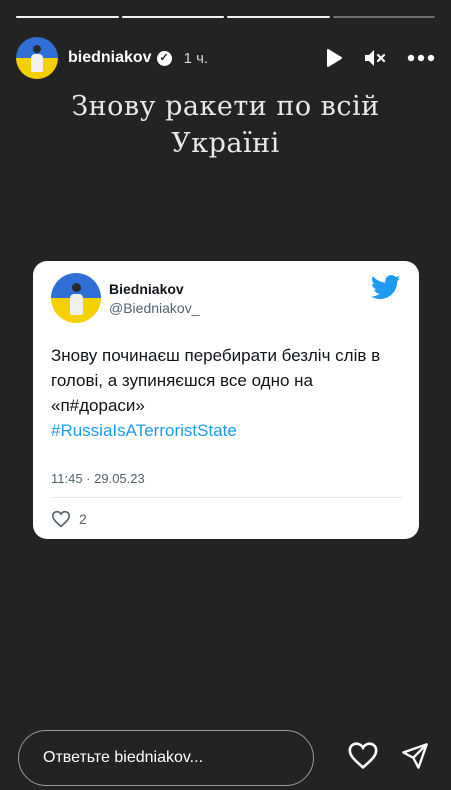 Image resolution: width=451 pixels, height=790 pixels. Describe the element at coordinates (385, 290) in the screenshot. I see `twitter-bird-icon` at that location.